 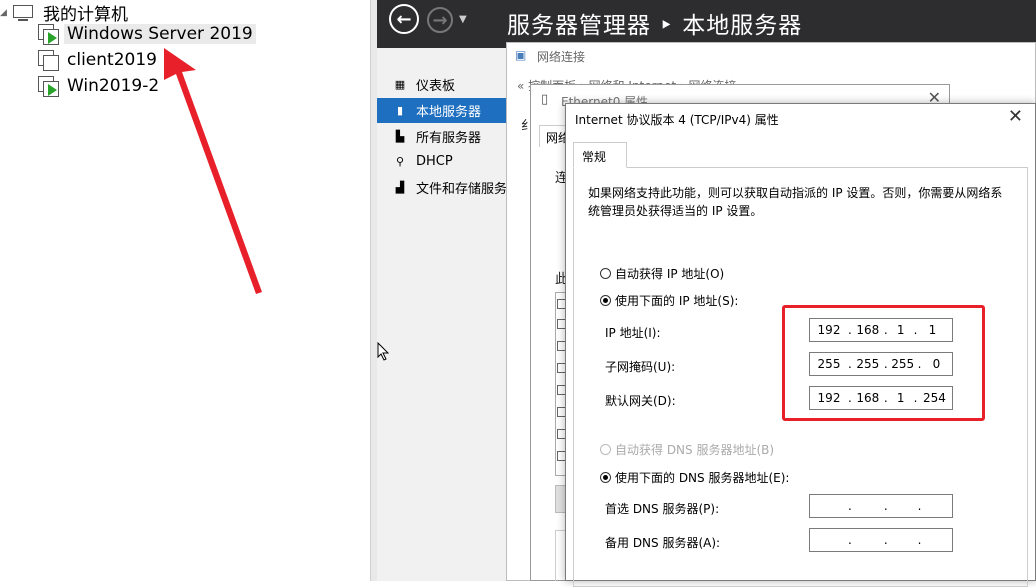 I want to click on back-button: ←, so click(x=404, y=19).